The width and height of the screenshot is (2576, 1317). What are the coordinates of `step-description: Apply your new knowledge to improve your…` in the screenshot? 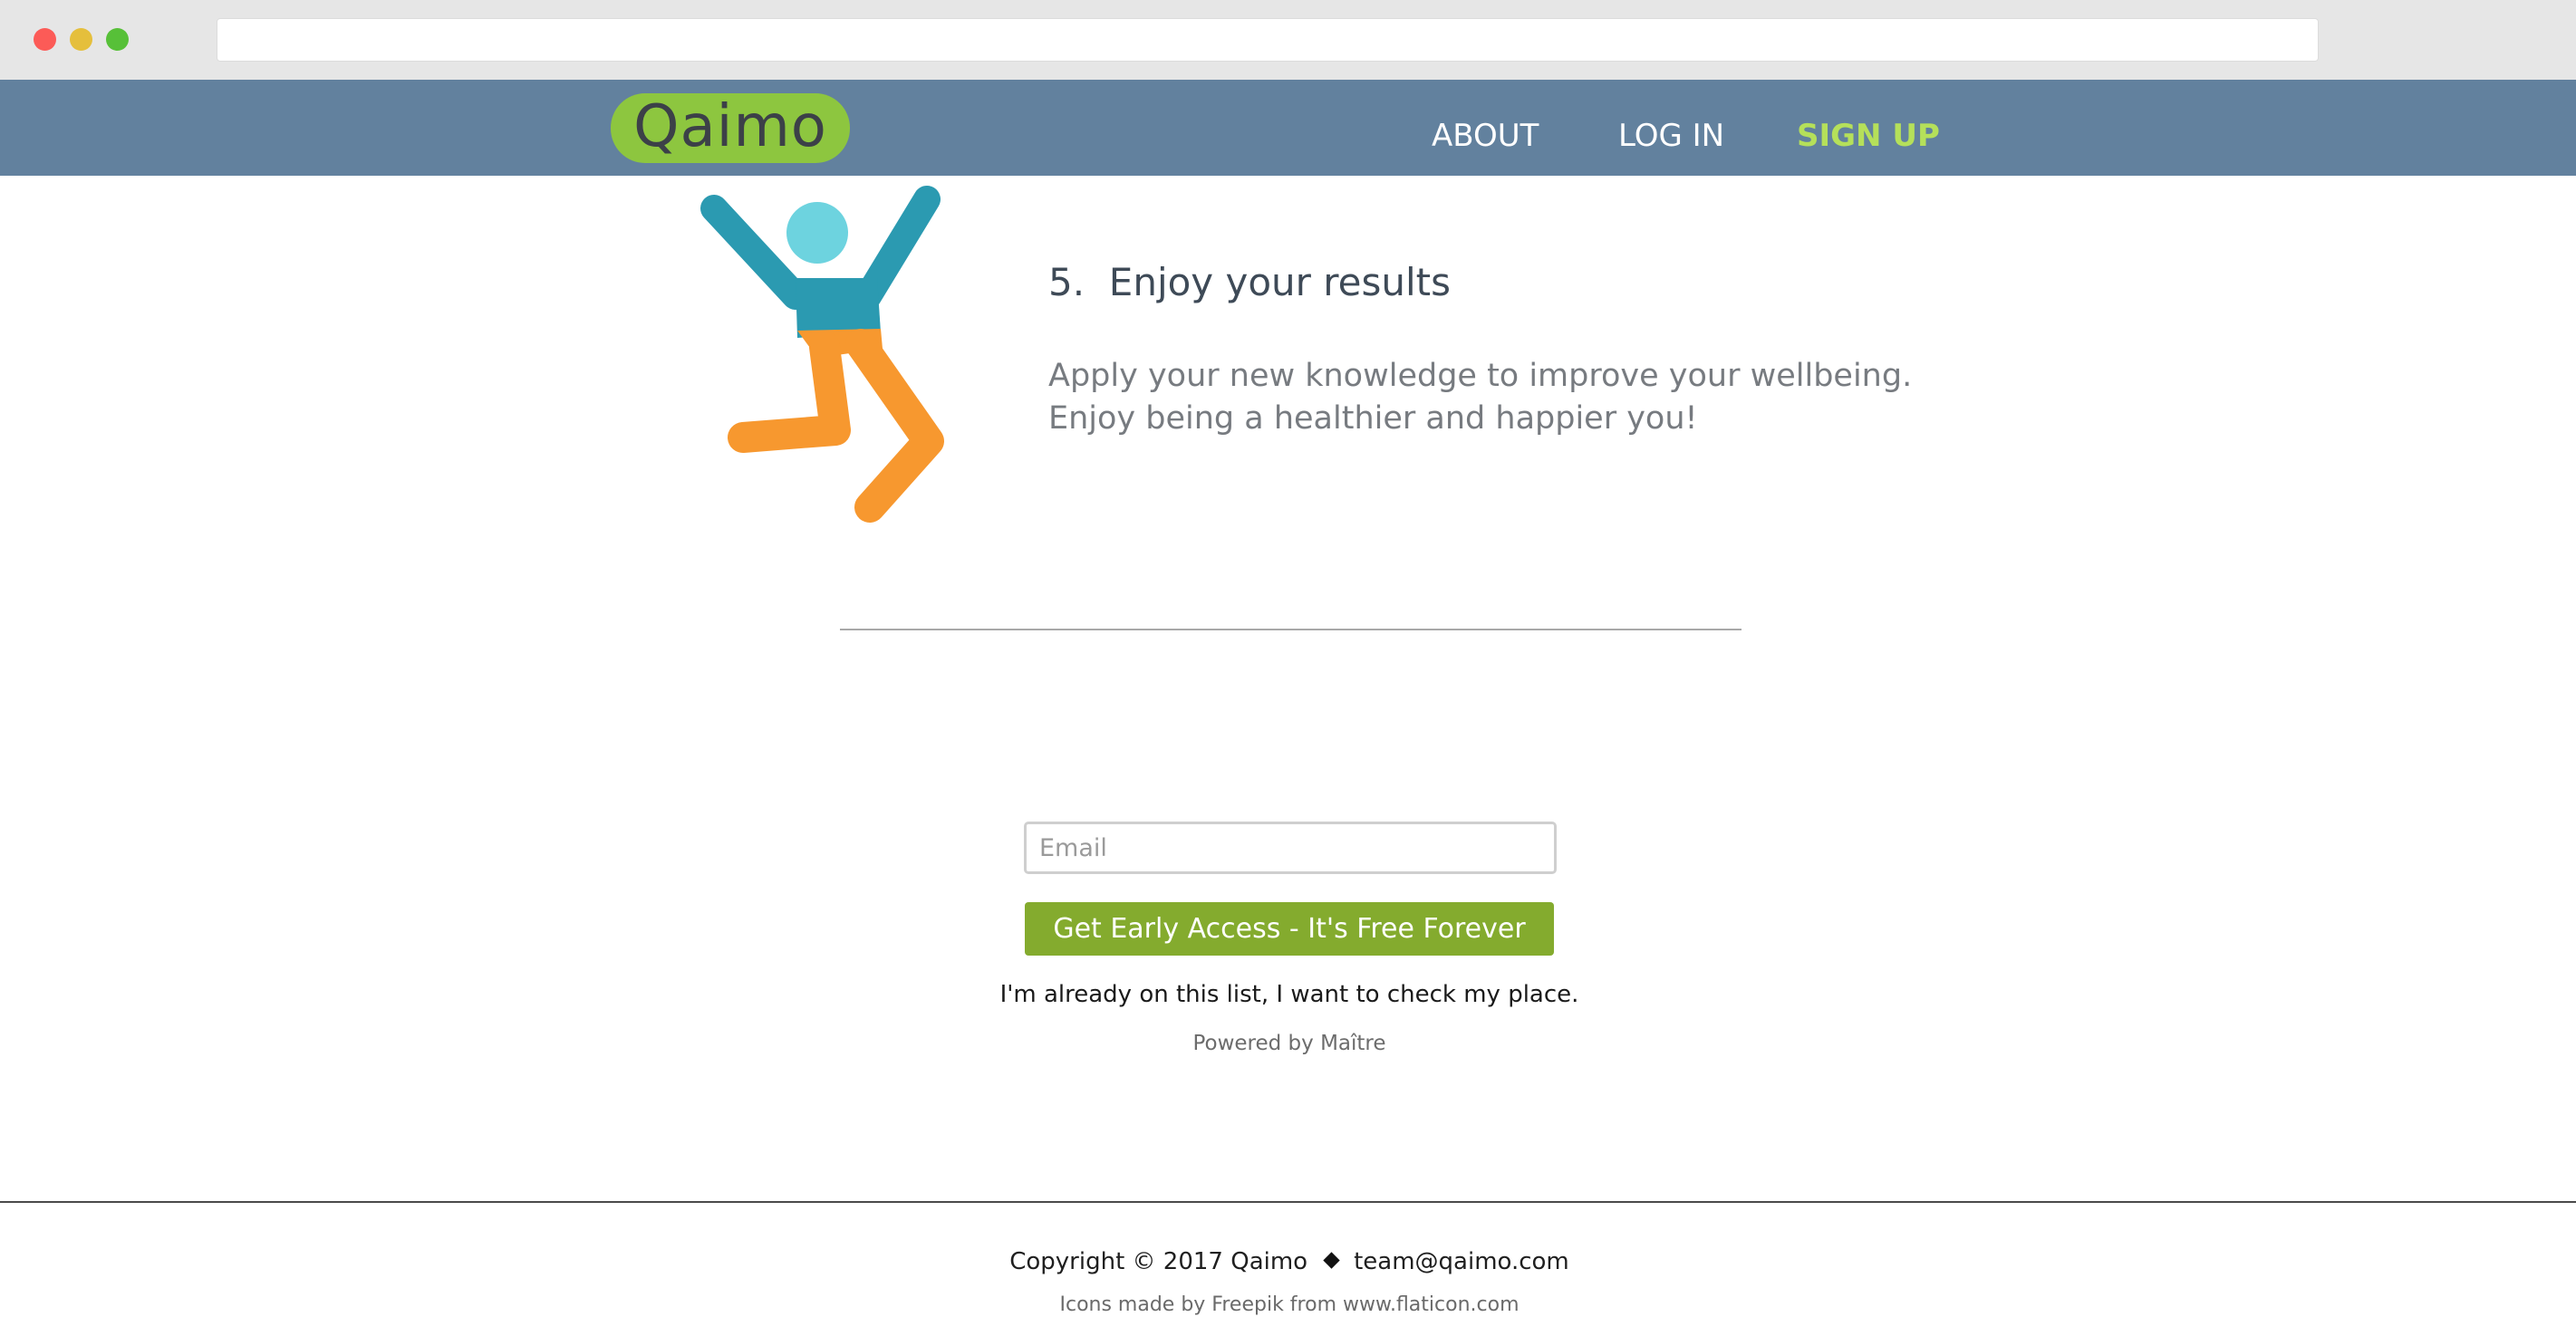 It's located at (1501, 398).